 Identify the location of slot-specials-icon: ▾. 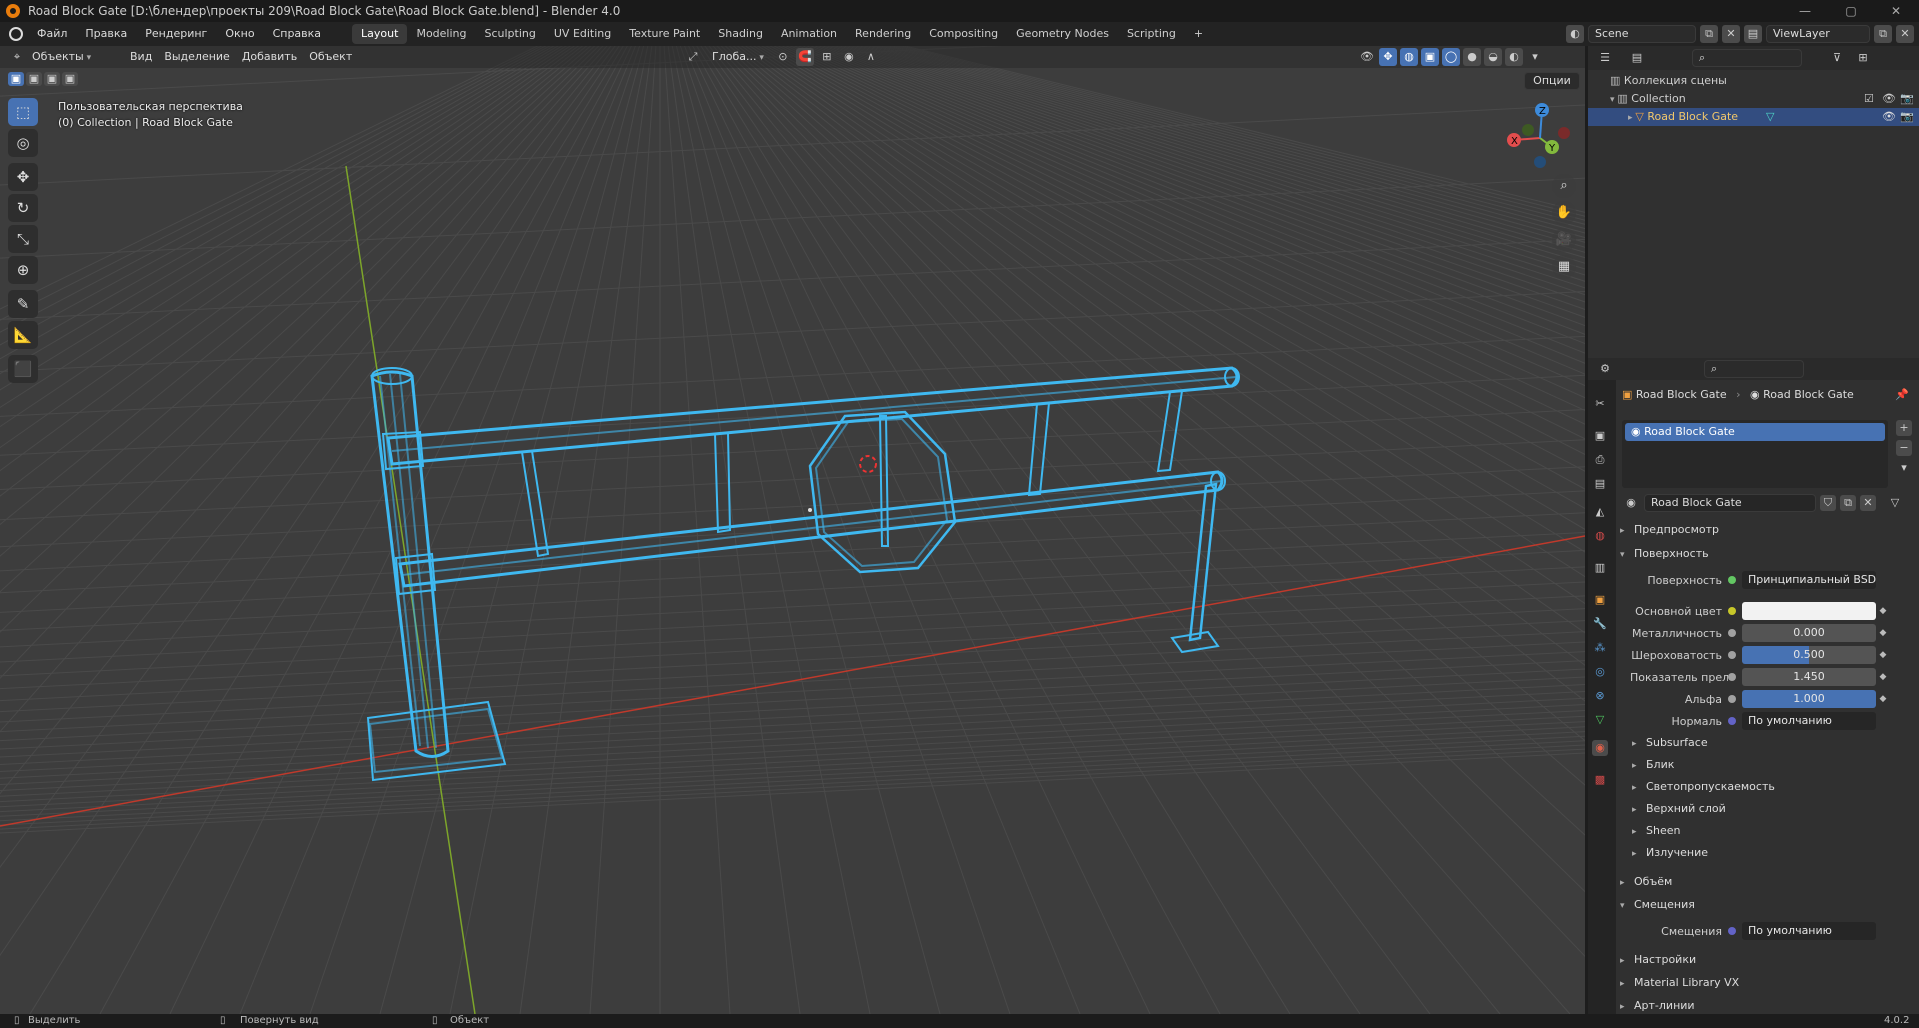
(1904, 468).